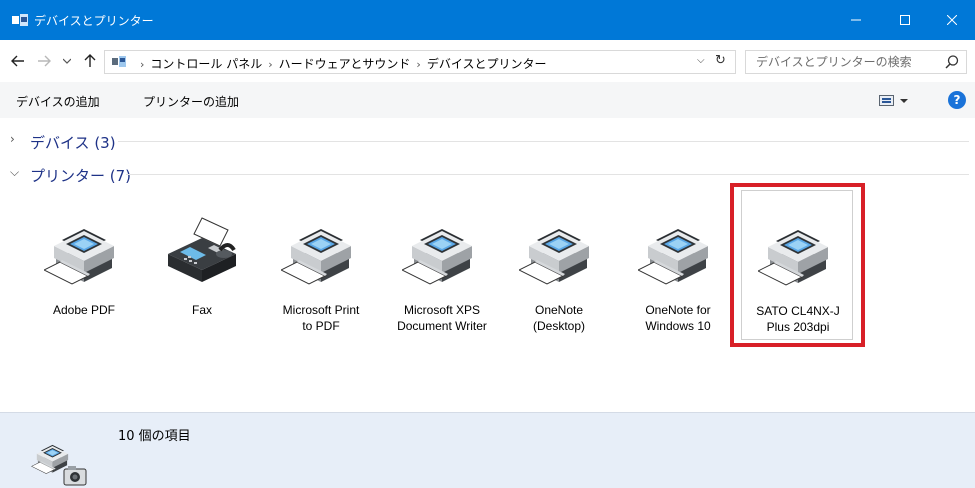  I want to click on chevron-right-icon: ›, so click(12, 139).